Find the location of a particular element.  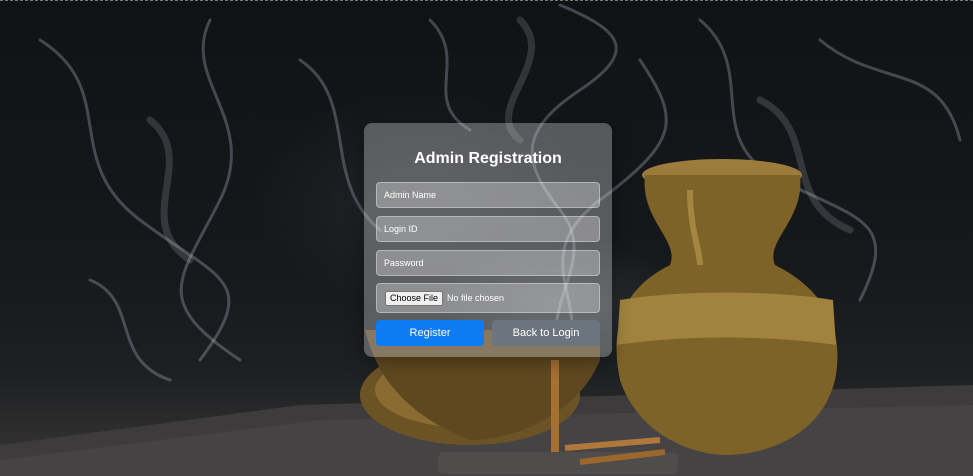

form-actions: Register Back to Login is located at coordinates (488, 333).